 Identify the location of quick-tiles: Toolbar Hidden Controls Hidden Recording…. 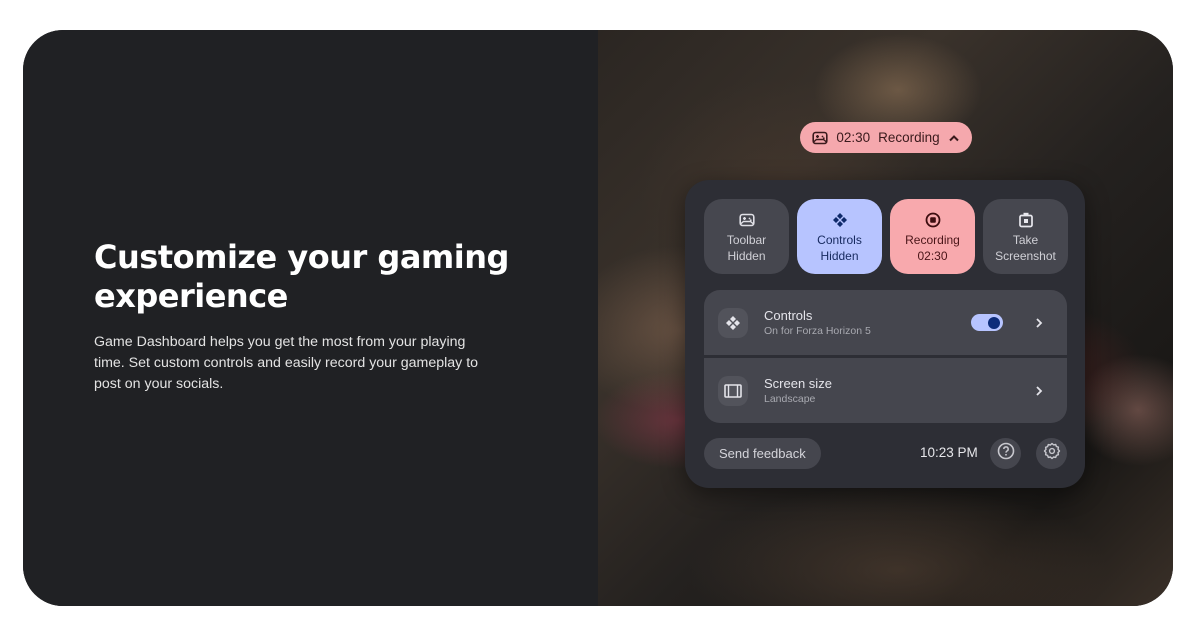
(886, 236).